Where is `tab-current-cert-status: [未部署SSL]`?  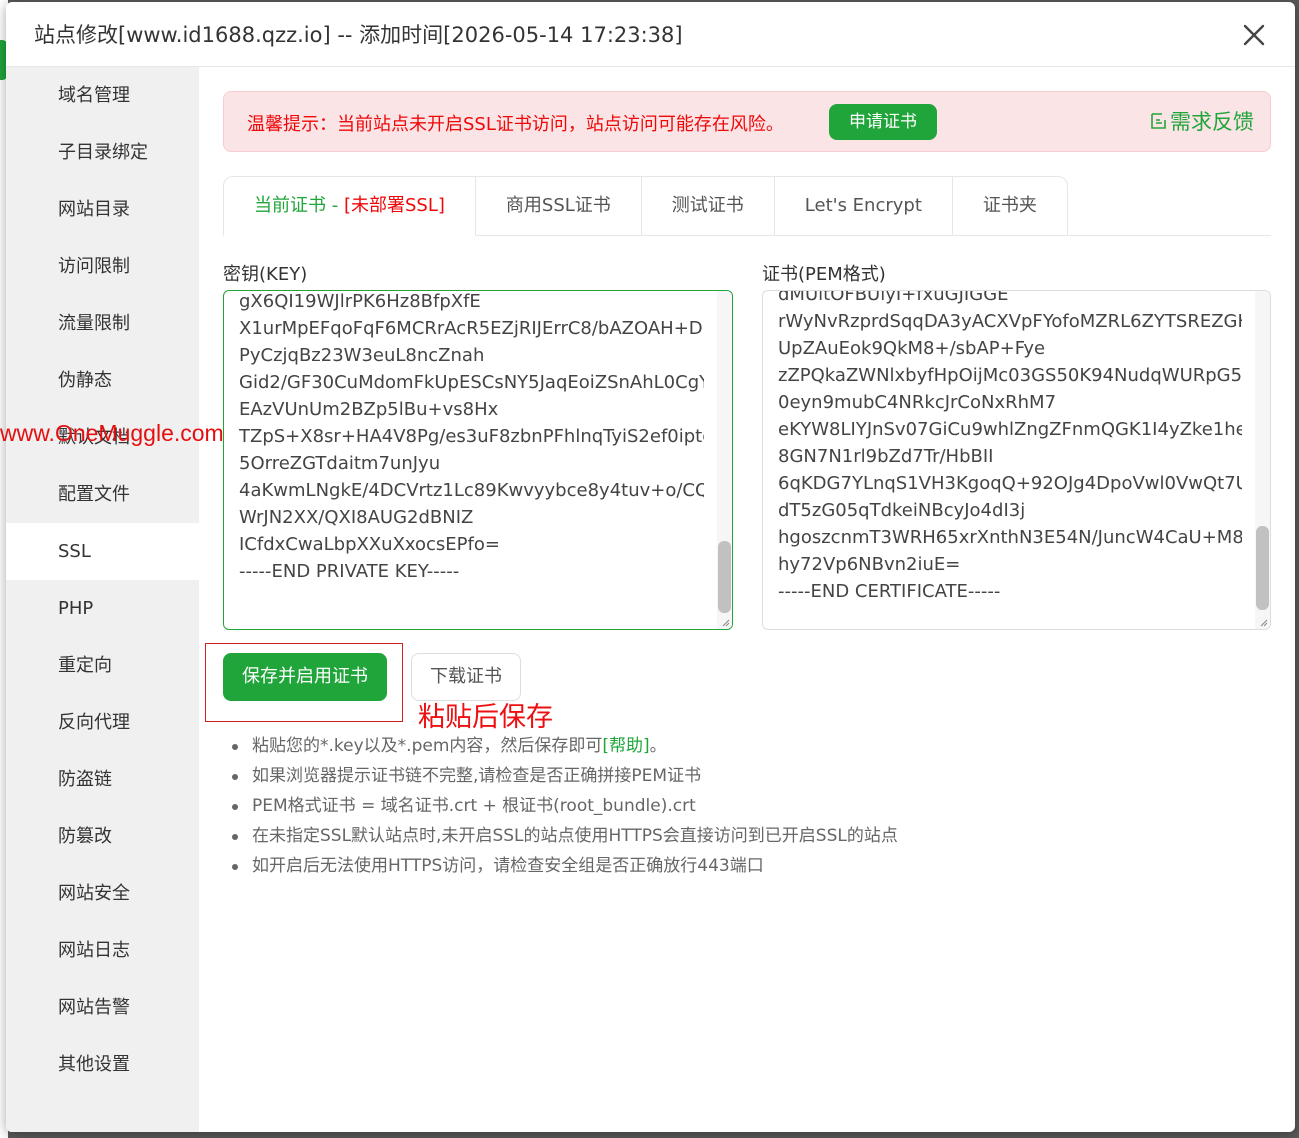
tab-current-cert-status: [未部署SSL] is located at coordinates (394, 205).